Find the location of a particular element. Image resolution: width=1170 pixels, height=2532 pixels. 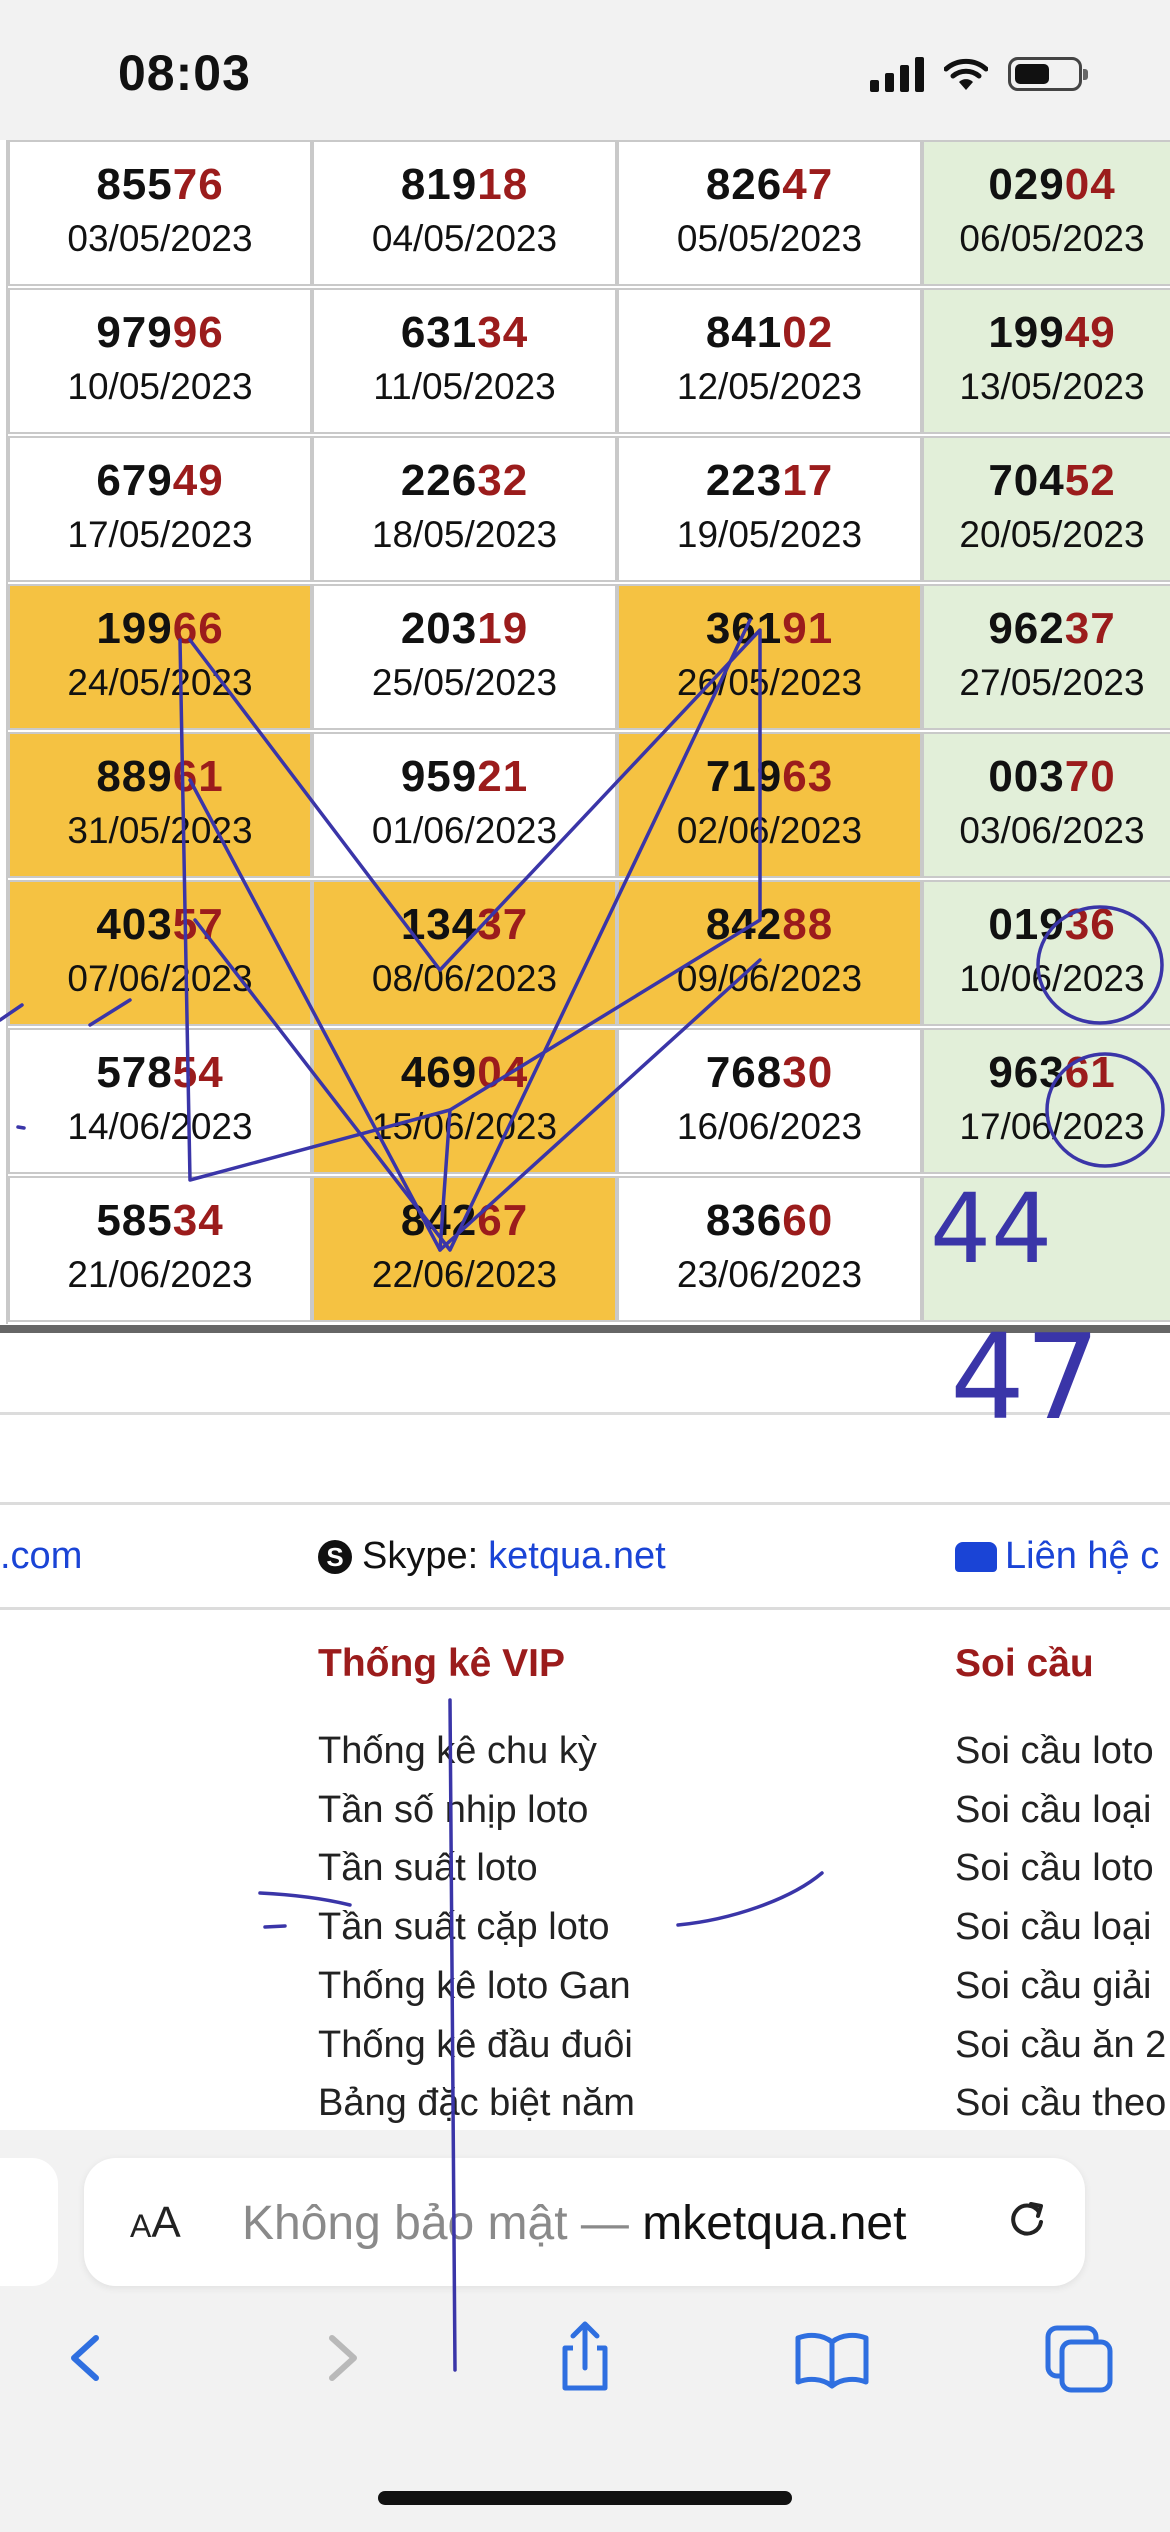

result-number-tail: 52 is located at coordinates (1090, 480).